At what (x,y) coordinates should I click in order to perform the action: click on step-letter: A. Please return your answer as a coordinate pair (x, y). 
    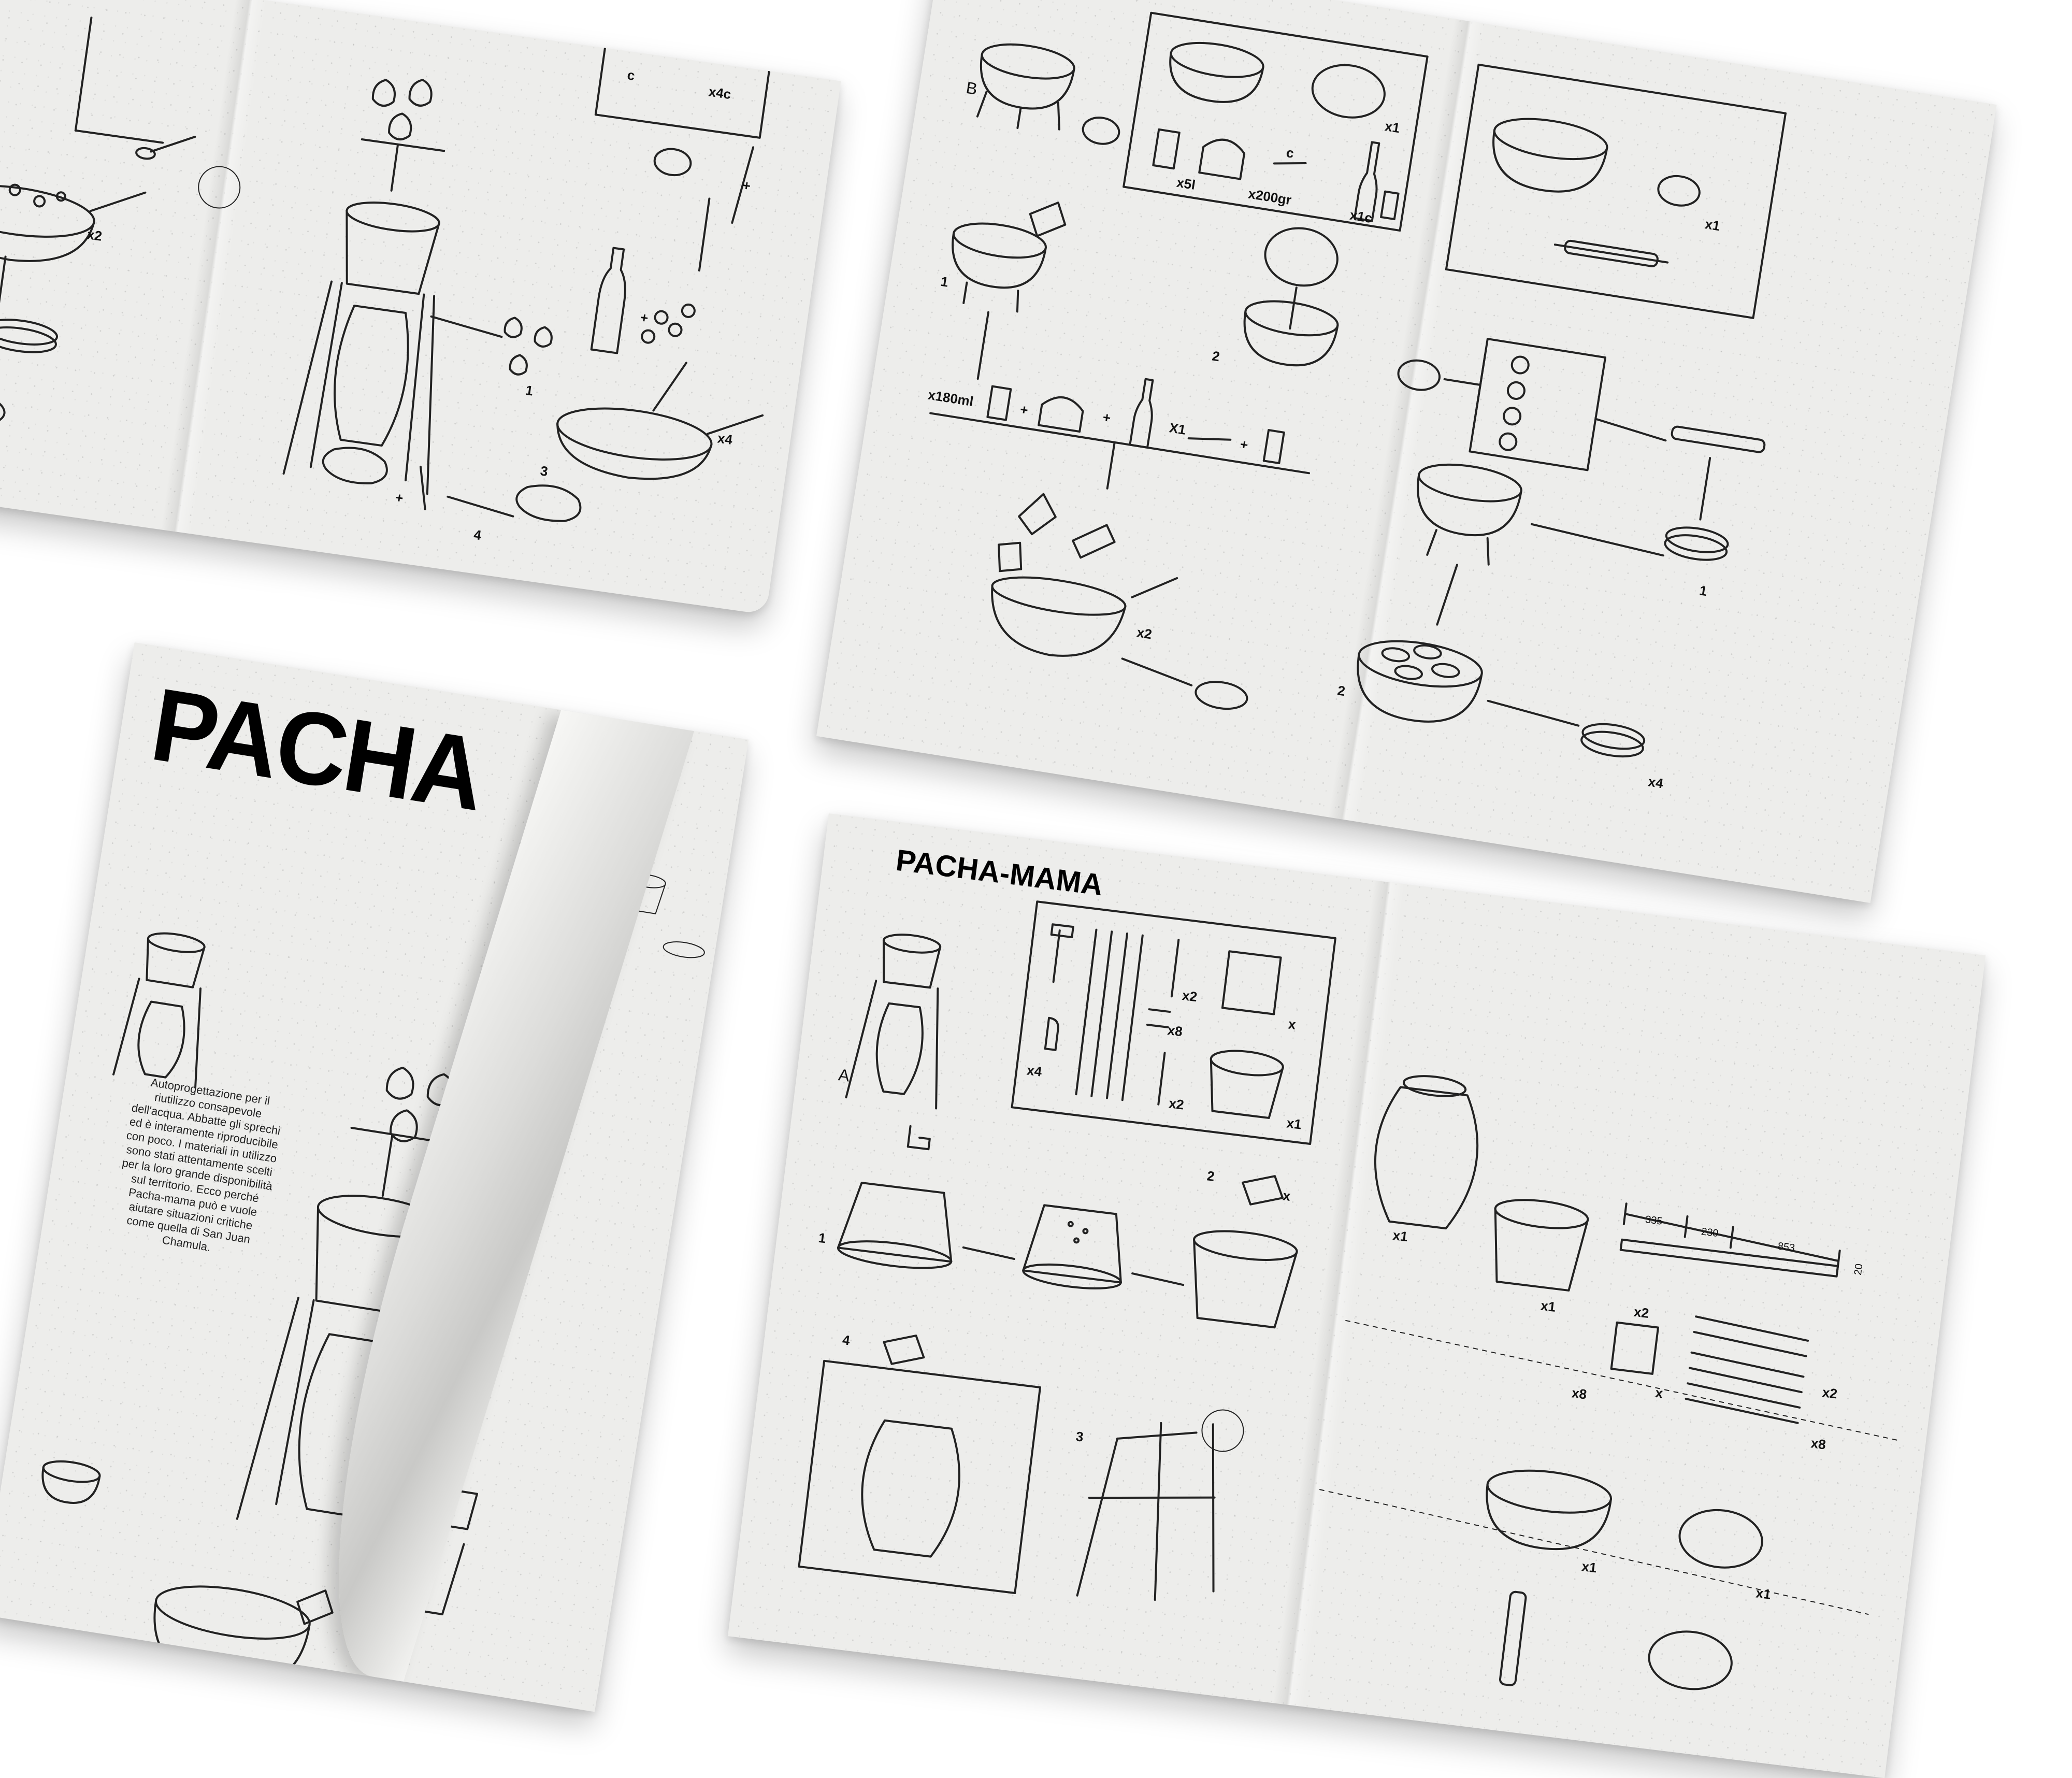
    Looking at the image, I should click on (844, 1075).